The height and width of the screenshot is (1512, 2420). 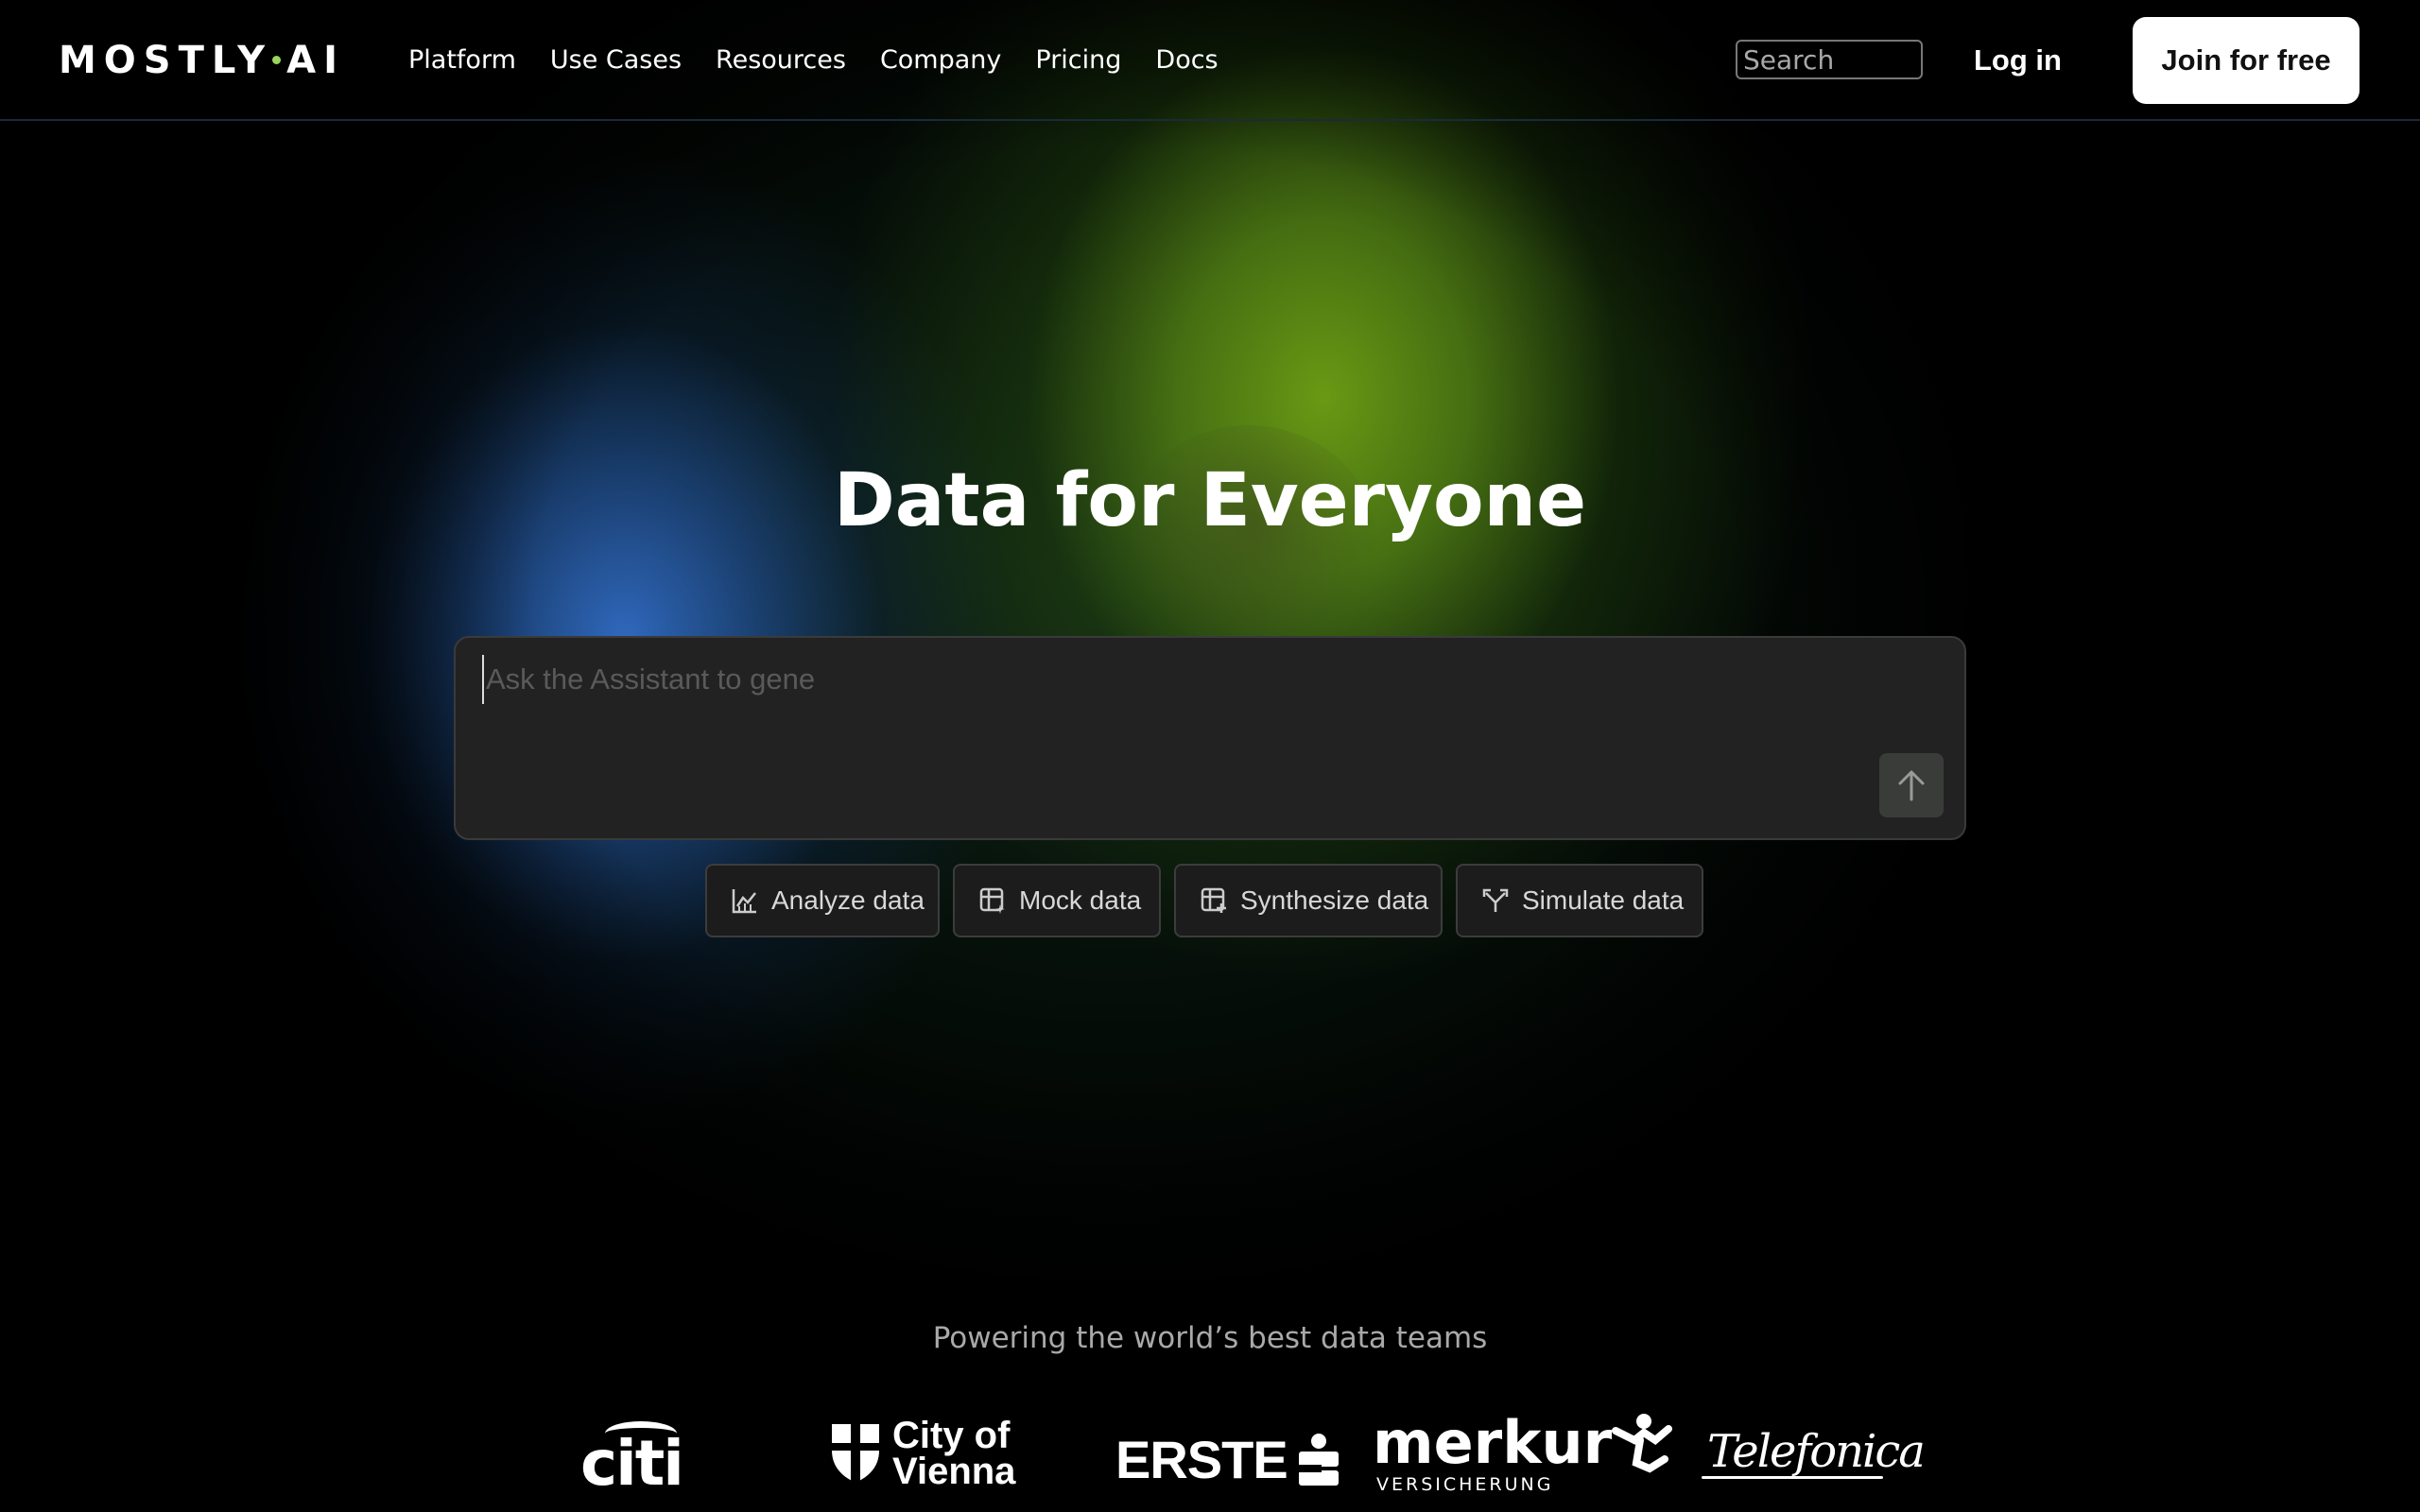 What do you see at coordinates (1210, 500) in the screenshot?
I see `hero-title: Data for Everyone` at bounding box center [1210, 500].